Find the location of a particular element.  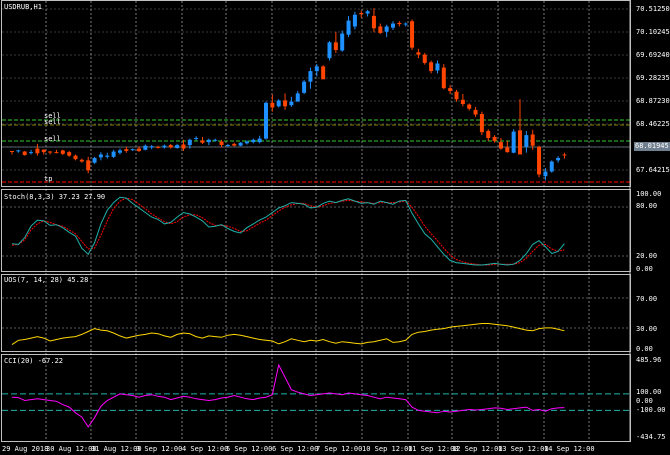

cci-tick-100: 100.00 is located at coordinates (649, 392).